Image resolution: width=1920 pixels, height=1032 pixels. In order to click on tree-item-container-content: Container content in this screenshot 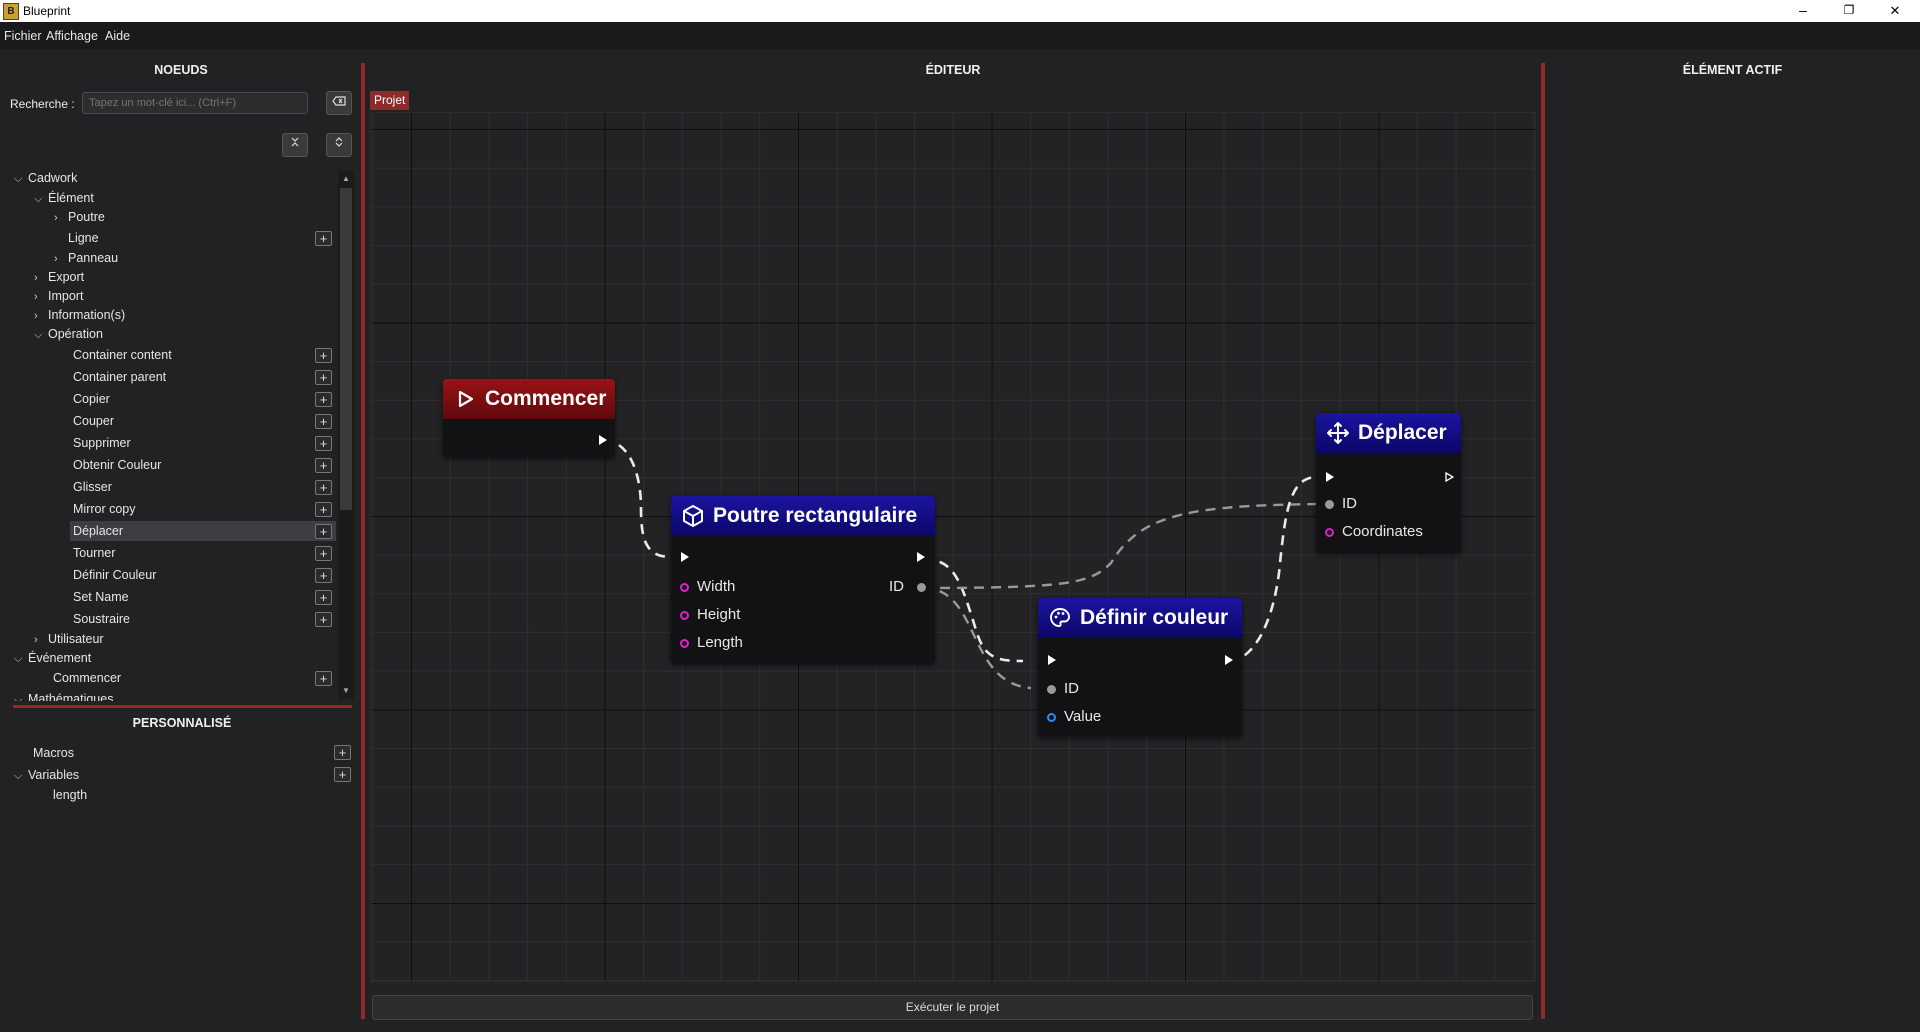, I will do `click(122, 355)`.